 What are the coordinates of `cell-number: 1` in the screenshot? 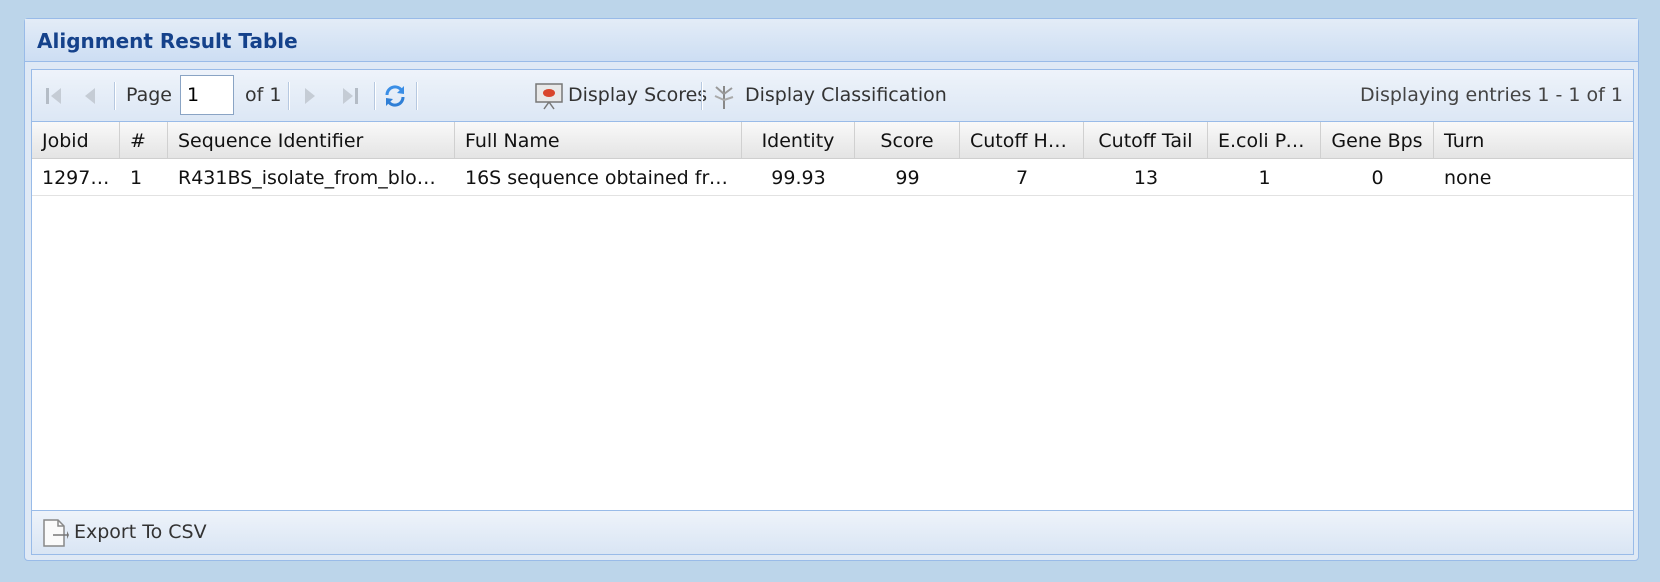 It's located at (136, 178).